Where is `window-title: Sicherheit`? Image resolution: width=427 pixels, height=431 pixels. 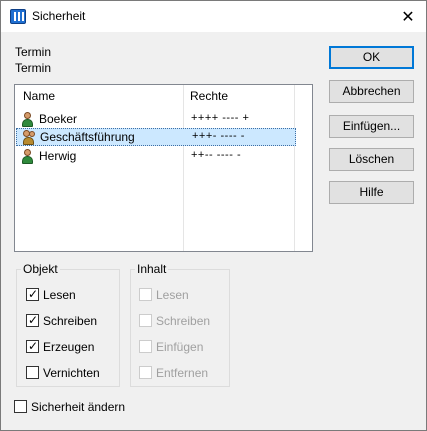
window-title: Sicherheit is located at coordinates (59, 16).